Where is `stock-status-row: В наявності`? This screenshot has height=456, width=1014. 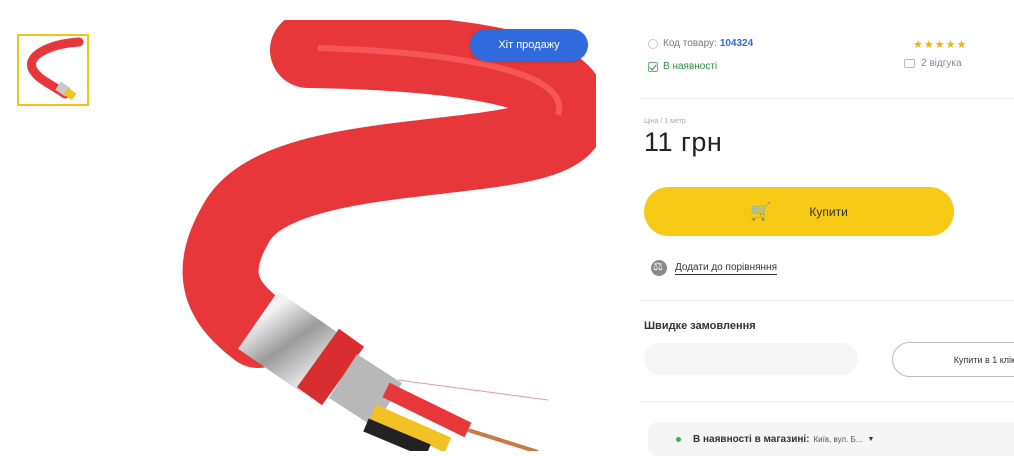
stock-status-row: В наявності is located at coordinates (682, 66).